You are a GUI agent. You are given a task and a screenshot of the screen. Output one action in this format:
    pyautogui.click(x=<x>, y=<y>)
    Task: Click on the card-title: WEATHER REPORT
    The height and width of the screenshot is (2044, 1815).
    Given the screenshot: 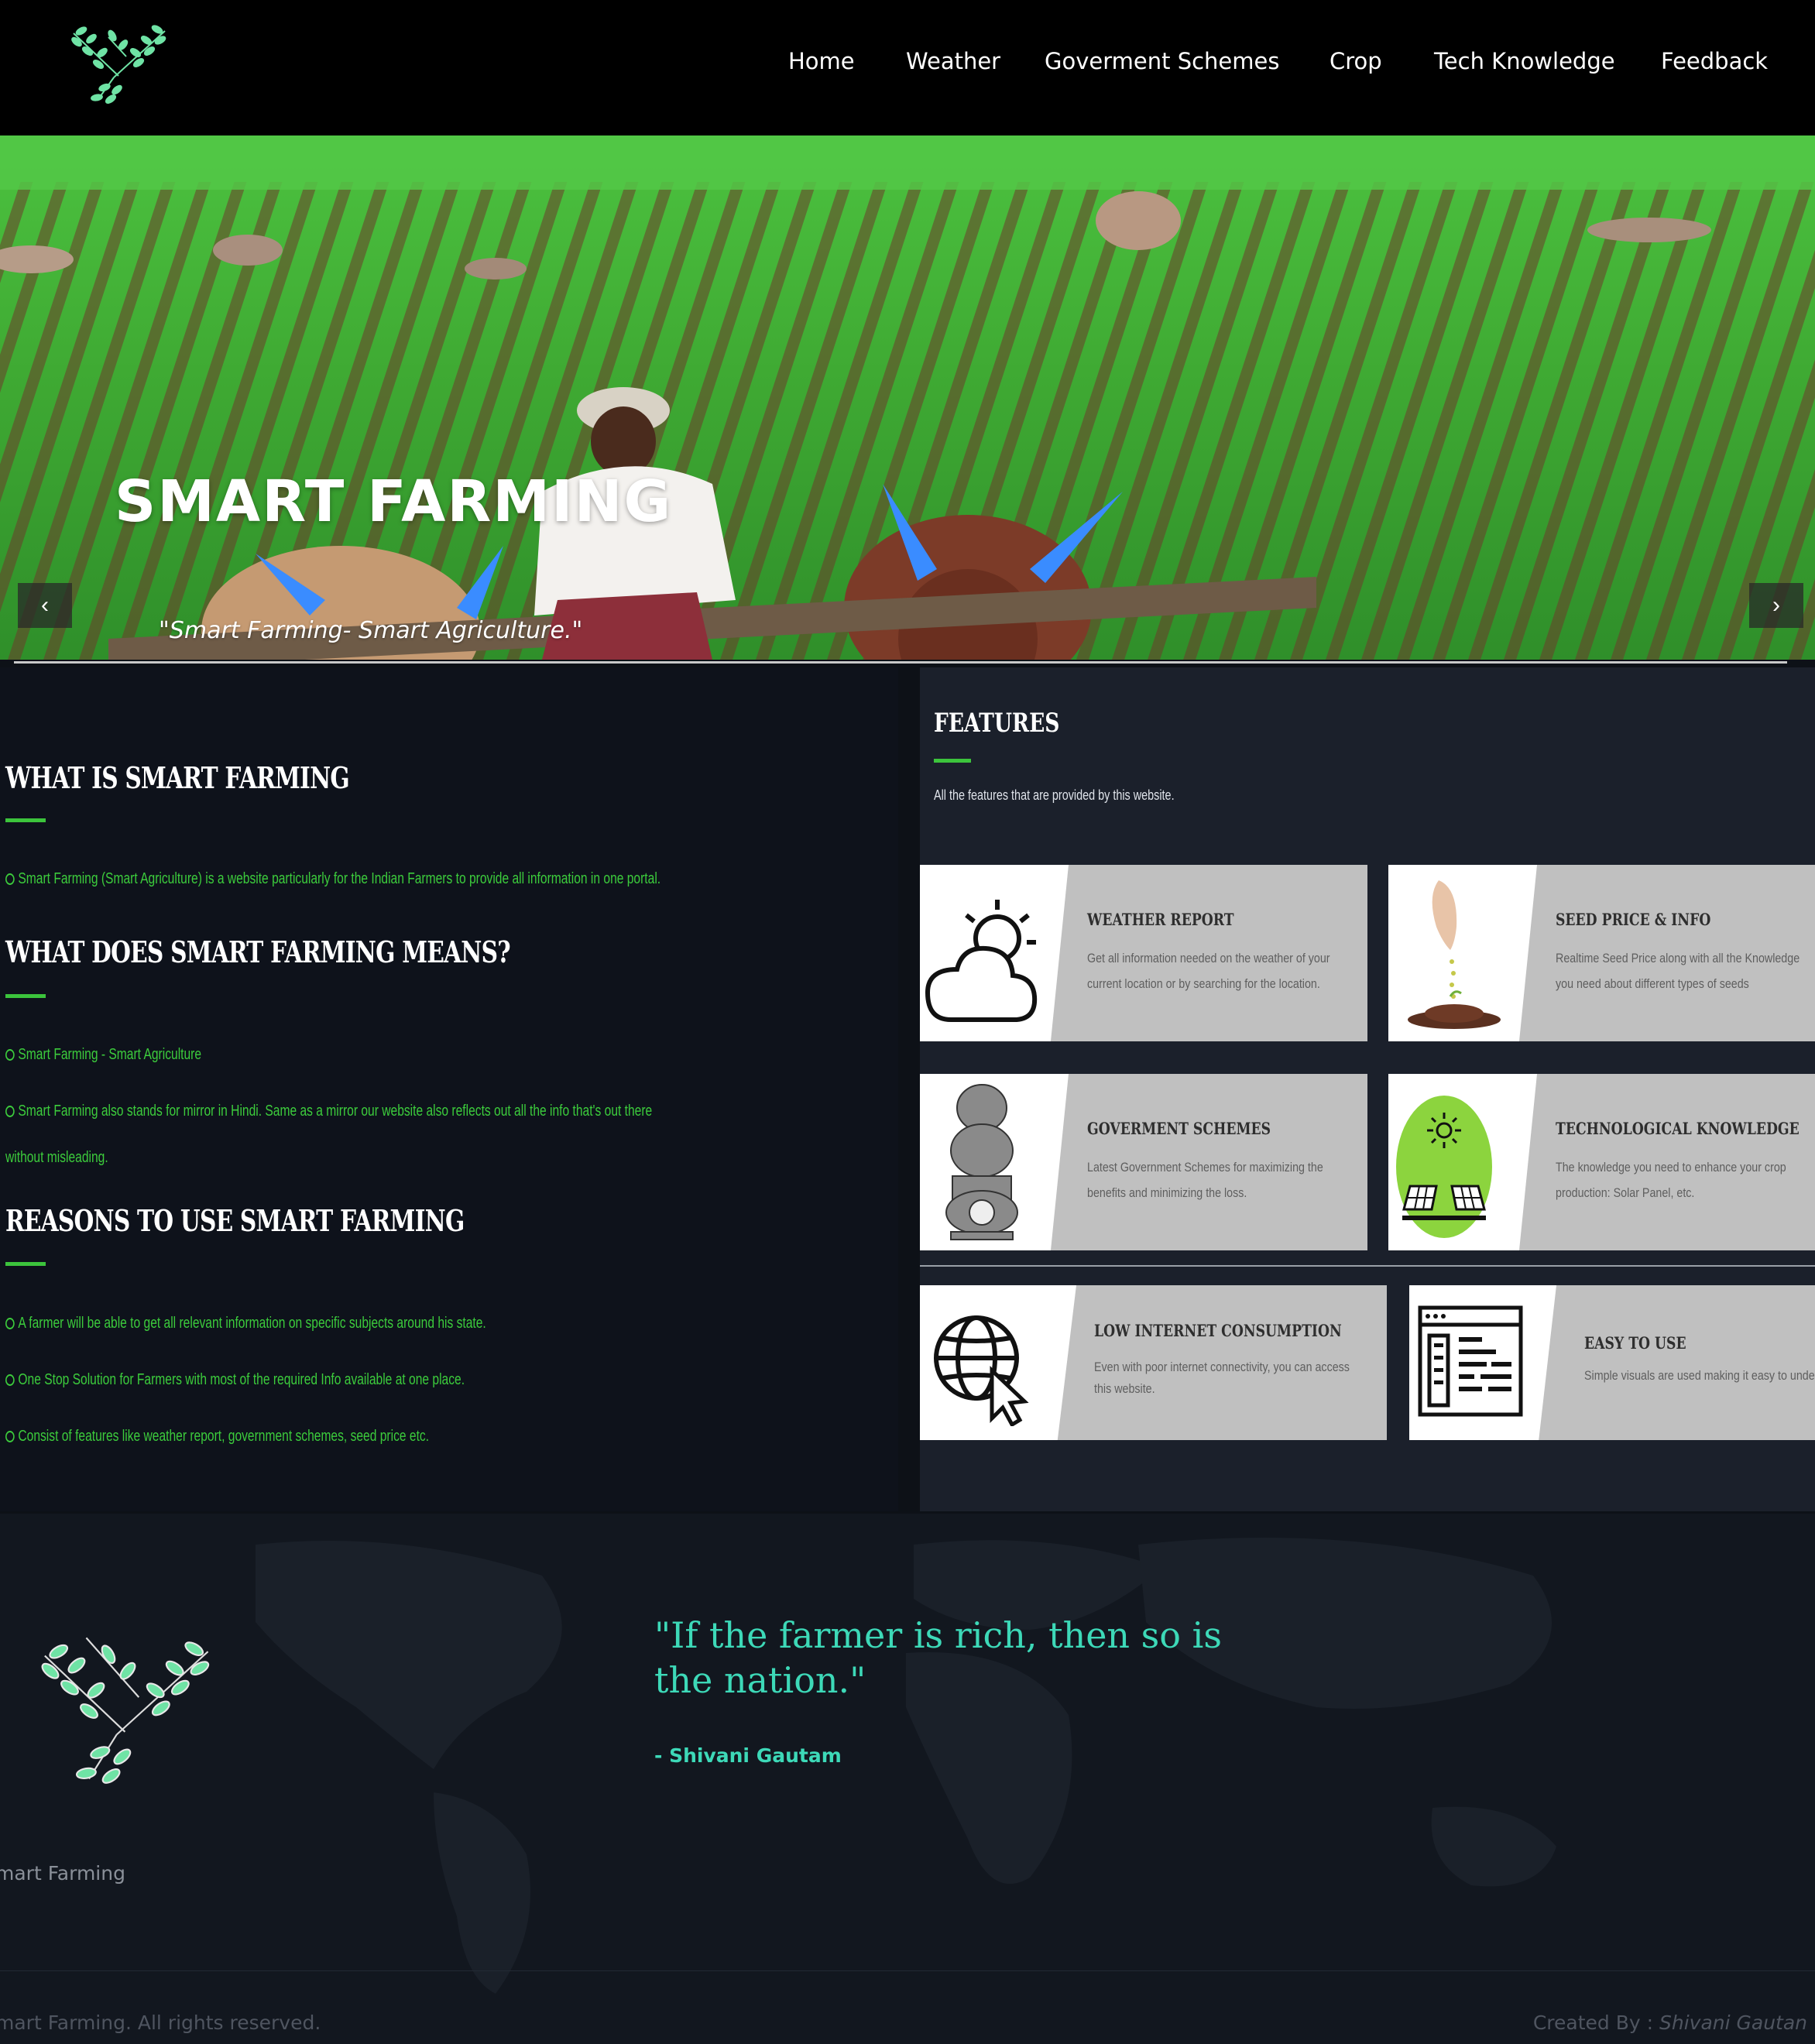 What is the action you would take?
    pyautogui.click(x=1160, y=919)
    